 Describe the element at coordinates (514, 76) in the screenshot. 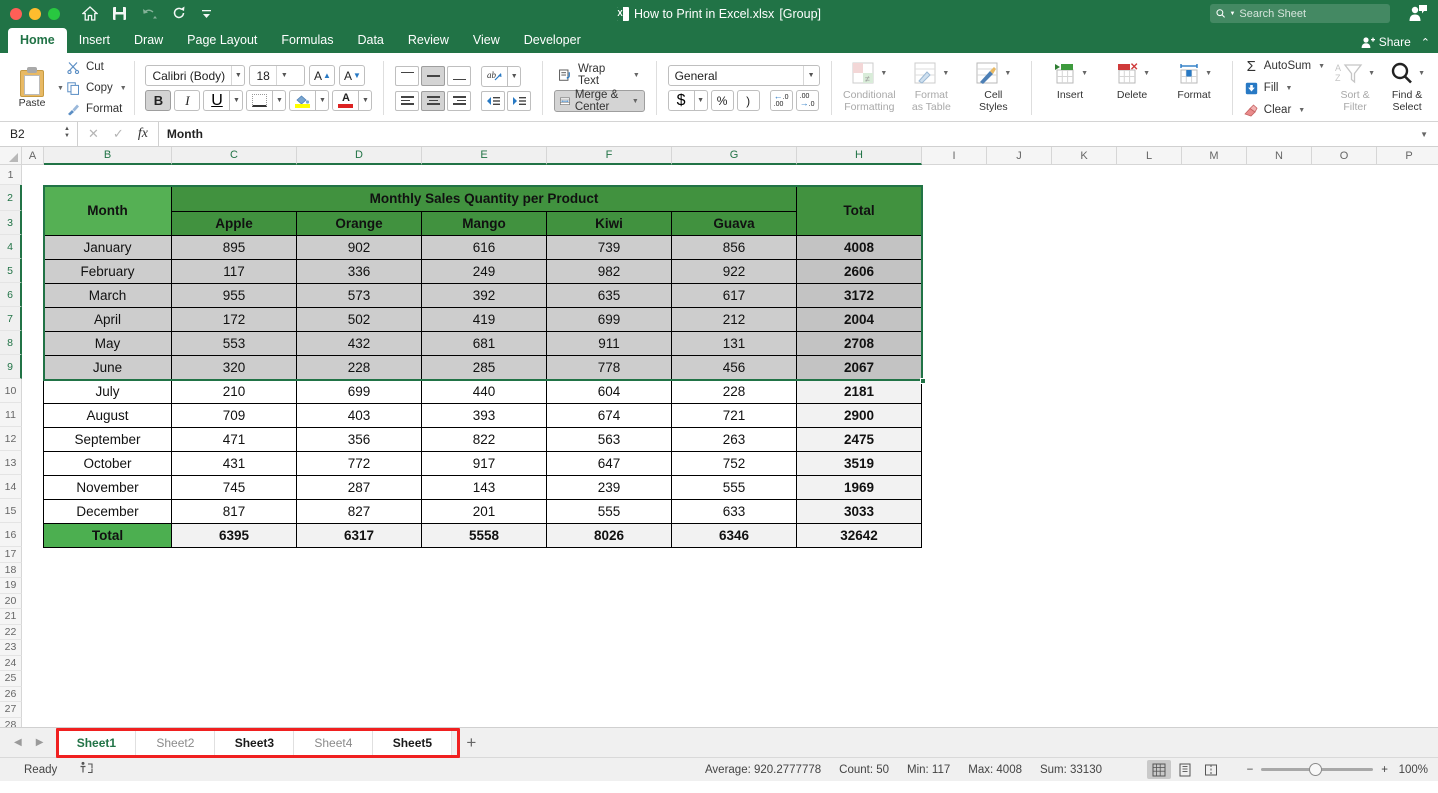

I see `orientation-dropdown-icon: ▼` at that location.